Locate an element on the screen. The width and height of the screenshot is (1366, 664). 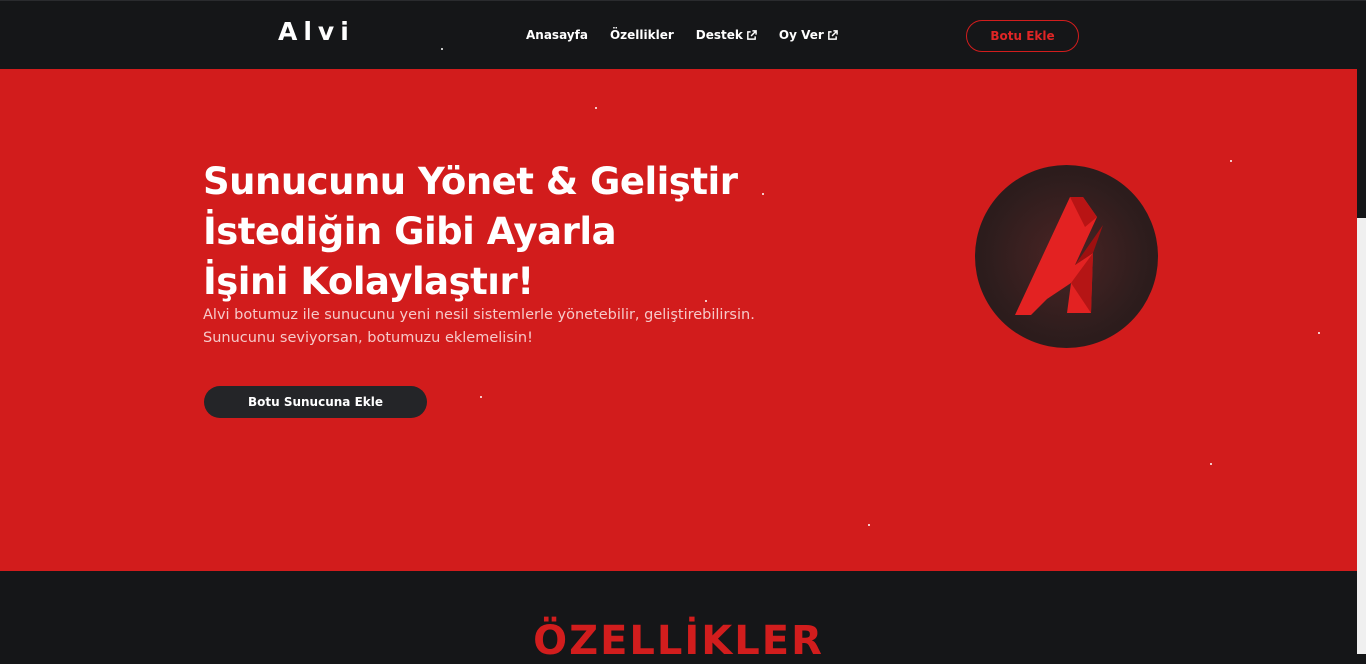
nav-link-home-label: Anasayfa is located at coordinates (557, 35).